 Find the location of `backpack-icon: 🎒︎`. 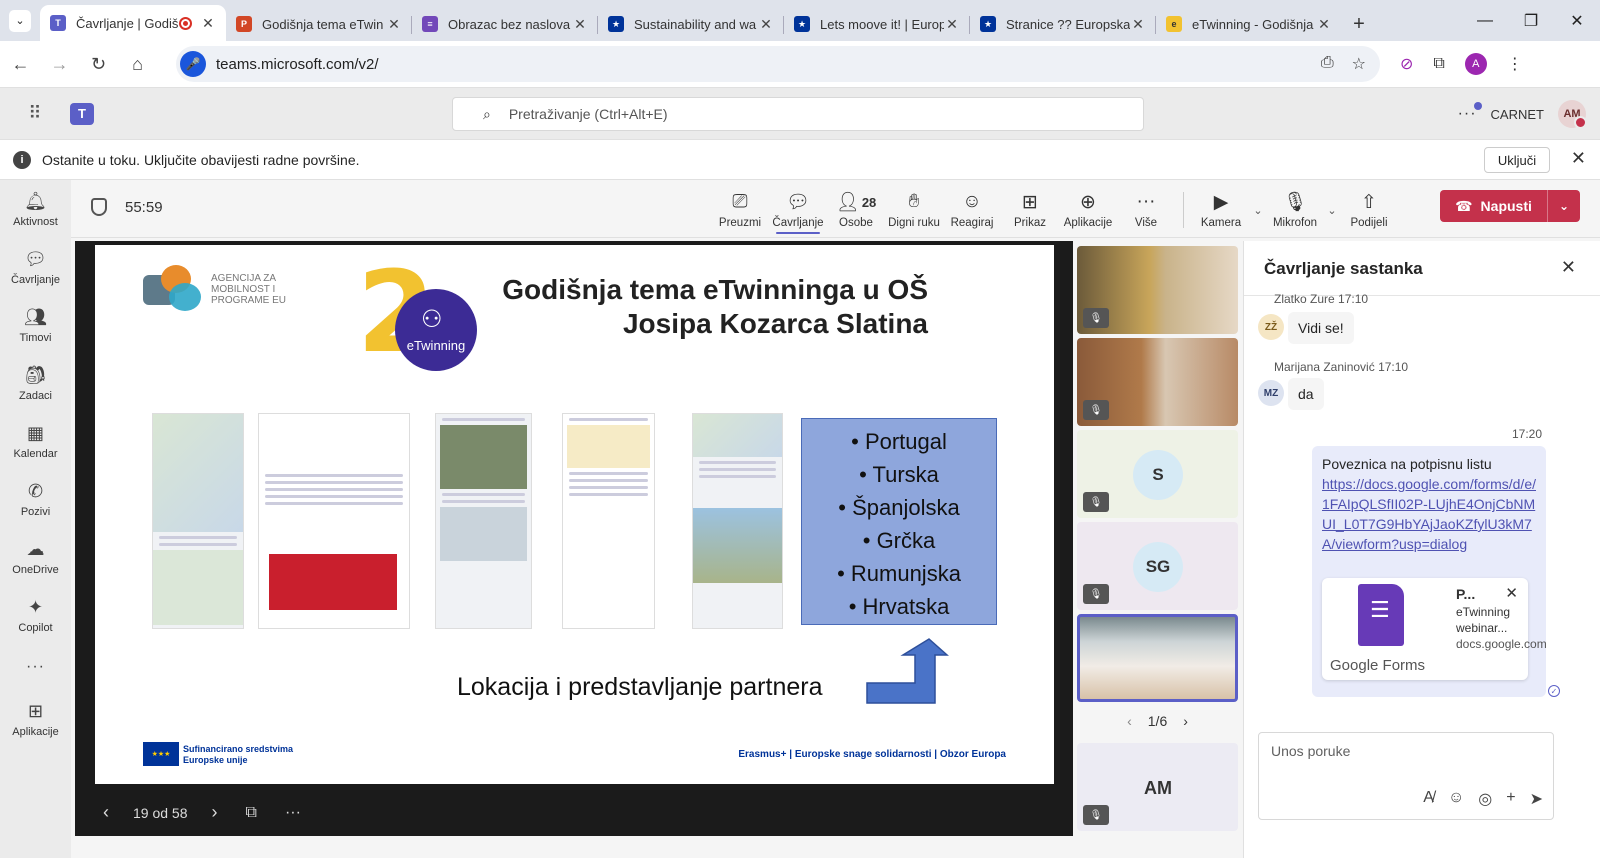

backpack-icon: 🎒︎ is located at coordinates (35, 374).